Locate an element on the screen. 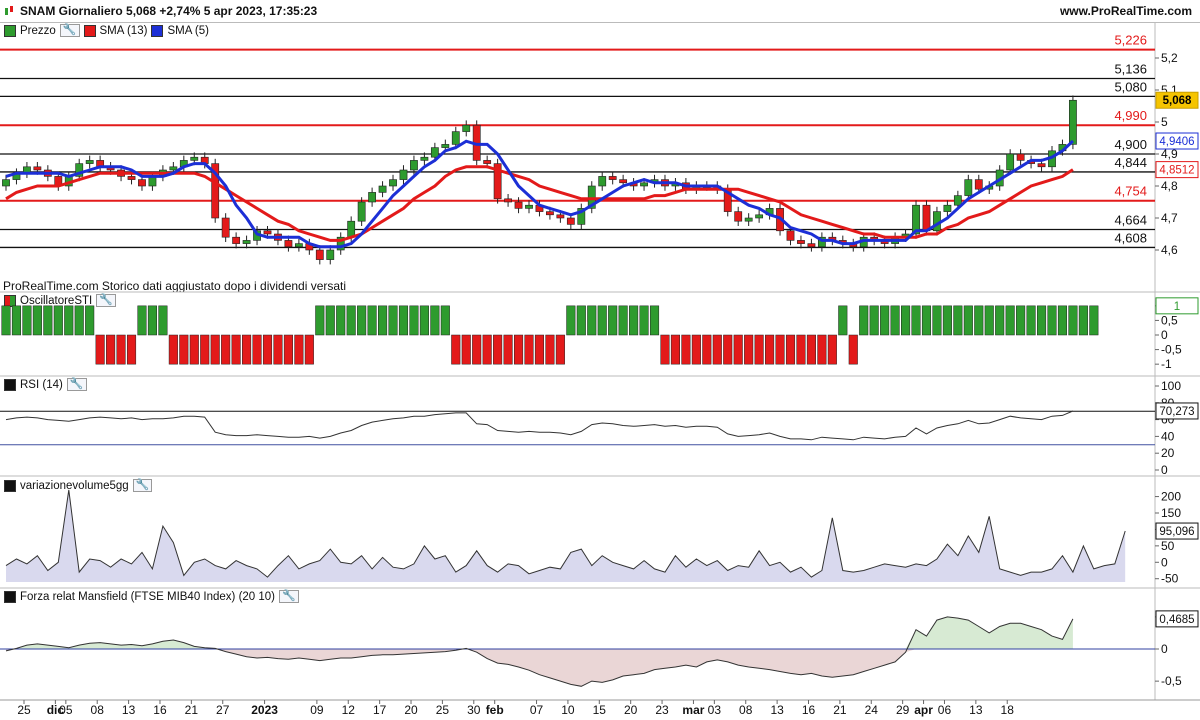  price-level-label: 4,664 is located at coordinates (1130, 220).